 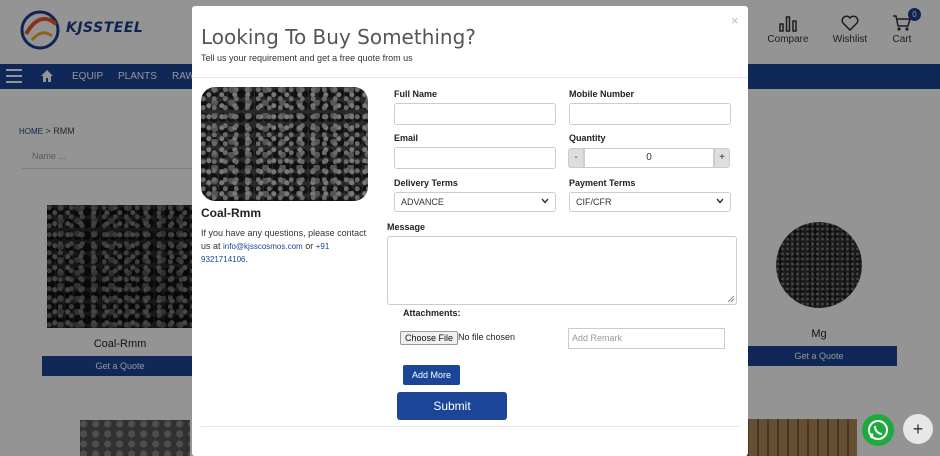 I want to click on resize-handle-icon, so click(x=731, y=299).